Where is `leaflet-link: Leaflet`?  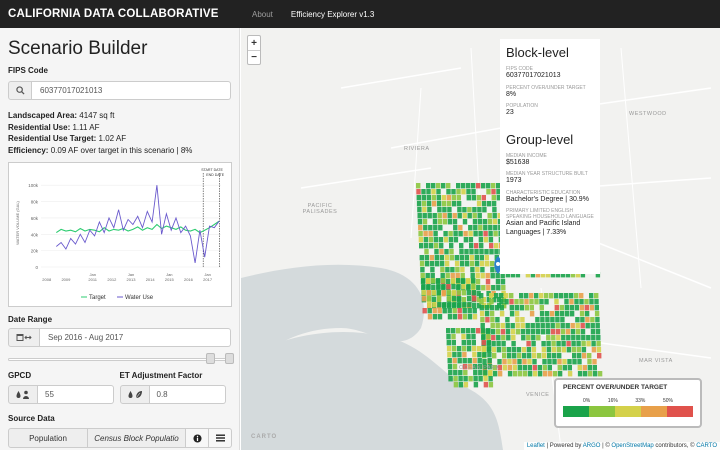
leaflet-link: Leaflet is located at coordinates (536, 446).